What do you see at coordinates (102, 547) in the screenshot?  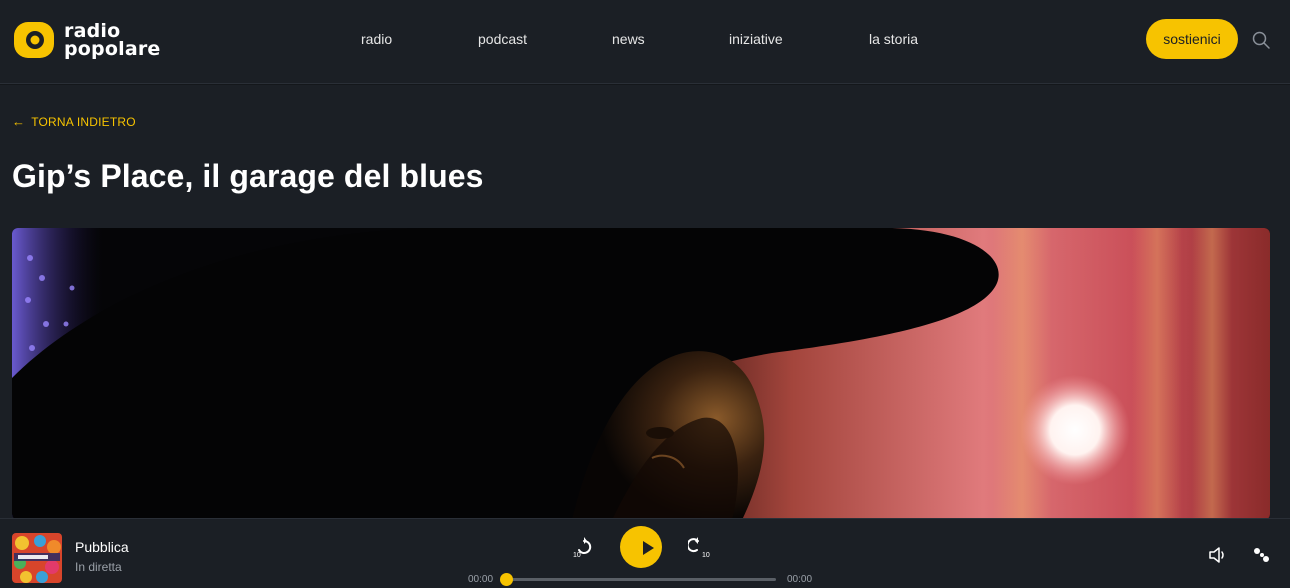 I see `station-name: Pubblica` at bounding box center [102, 547].